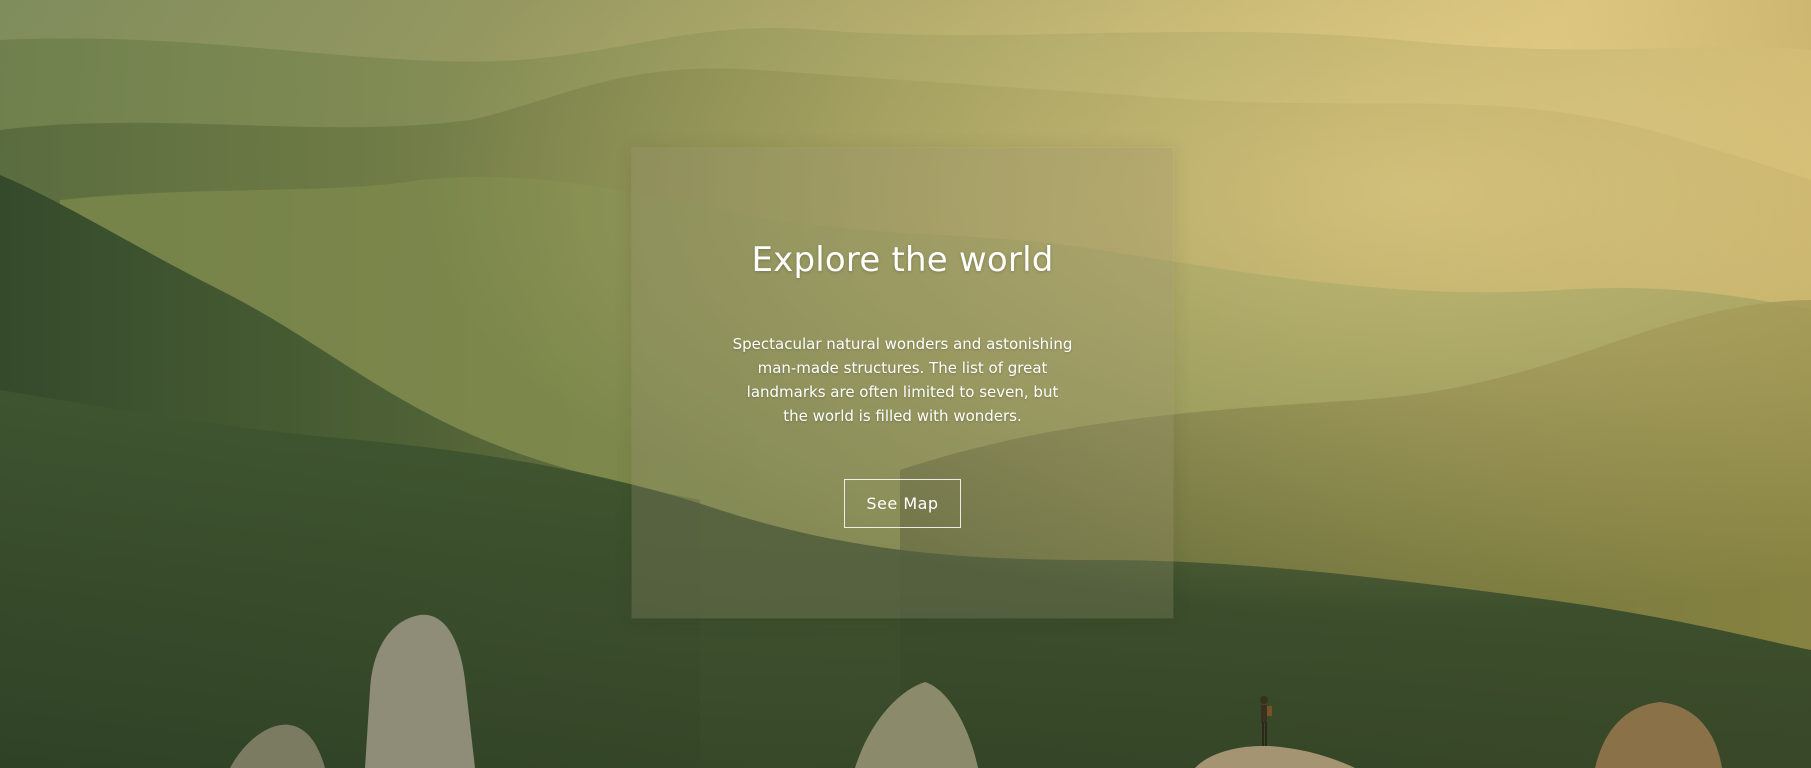  I want to click on see-map-button: See Map, so click(902, 503).